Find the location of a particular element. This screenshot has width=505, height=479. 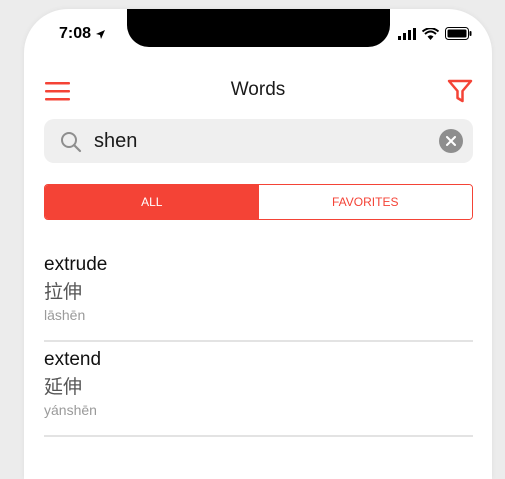

time-label: 7:08 is located at coordinates (75, 33).